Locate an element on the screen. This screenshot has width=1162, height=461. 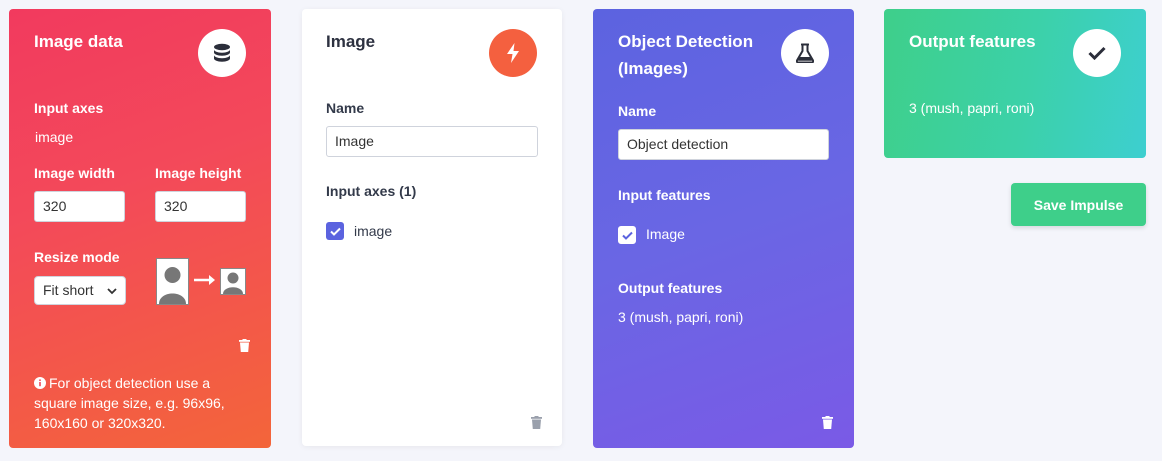
input-features-label: Input features is located at coordinates (664, 195).